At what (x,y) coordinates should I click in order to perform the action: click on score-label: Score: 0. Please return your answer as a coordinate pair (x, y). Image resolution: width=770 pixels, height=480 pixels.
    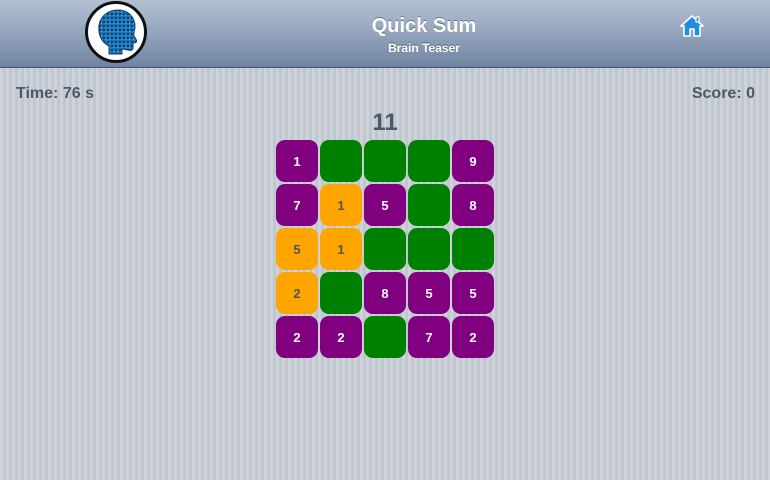
    Looking at the image, I should click on (723, 93).